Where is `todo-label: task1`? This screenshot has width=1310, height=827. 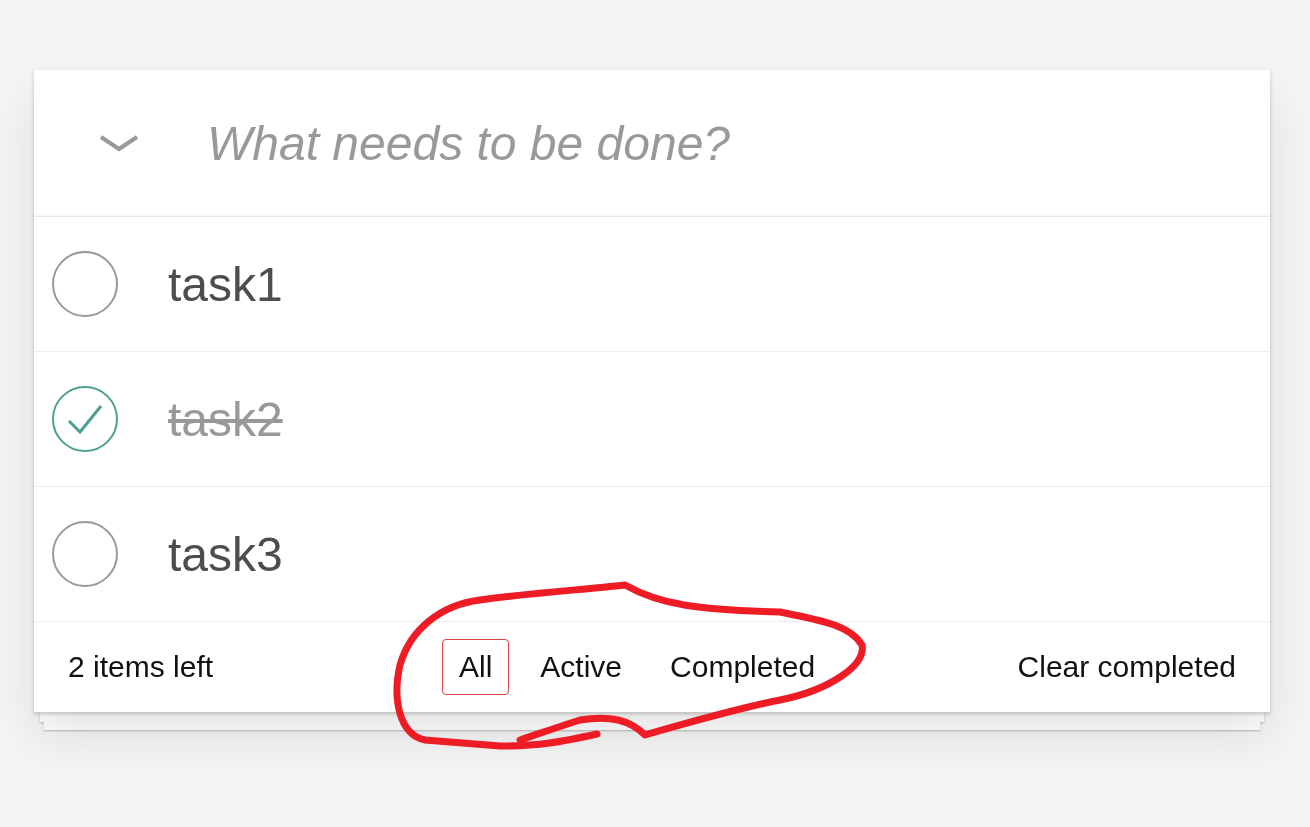 todo-label: task1 is located at coordinates (225, 284).